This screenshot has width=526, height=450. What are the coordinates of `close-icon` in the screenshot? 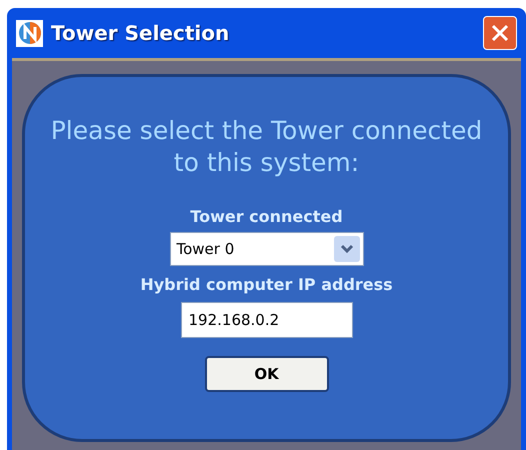 It's located at (500, 33).